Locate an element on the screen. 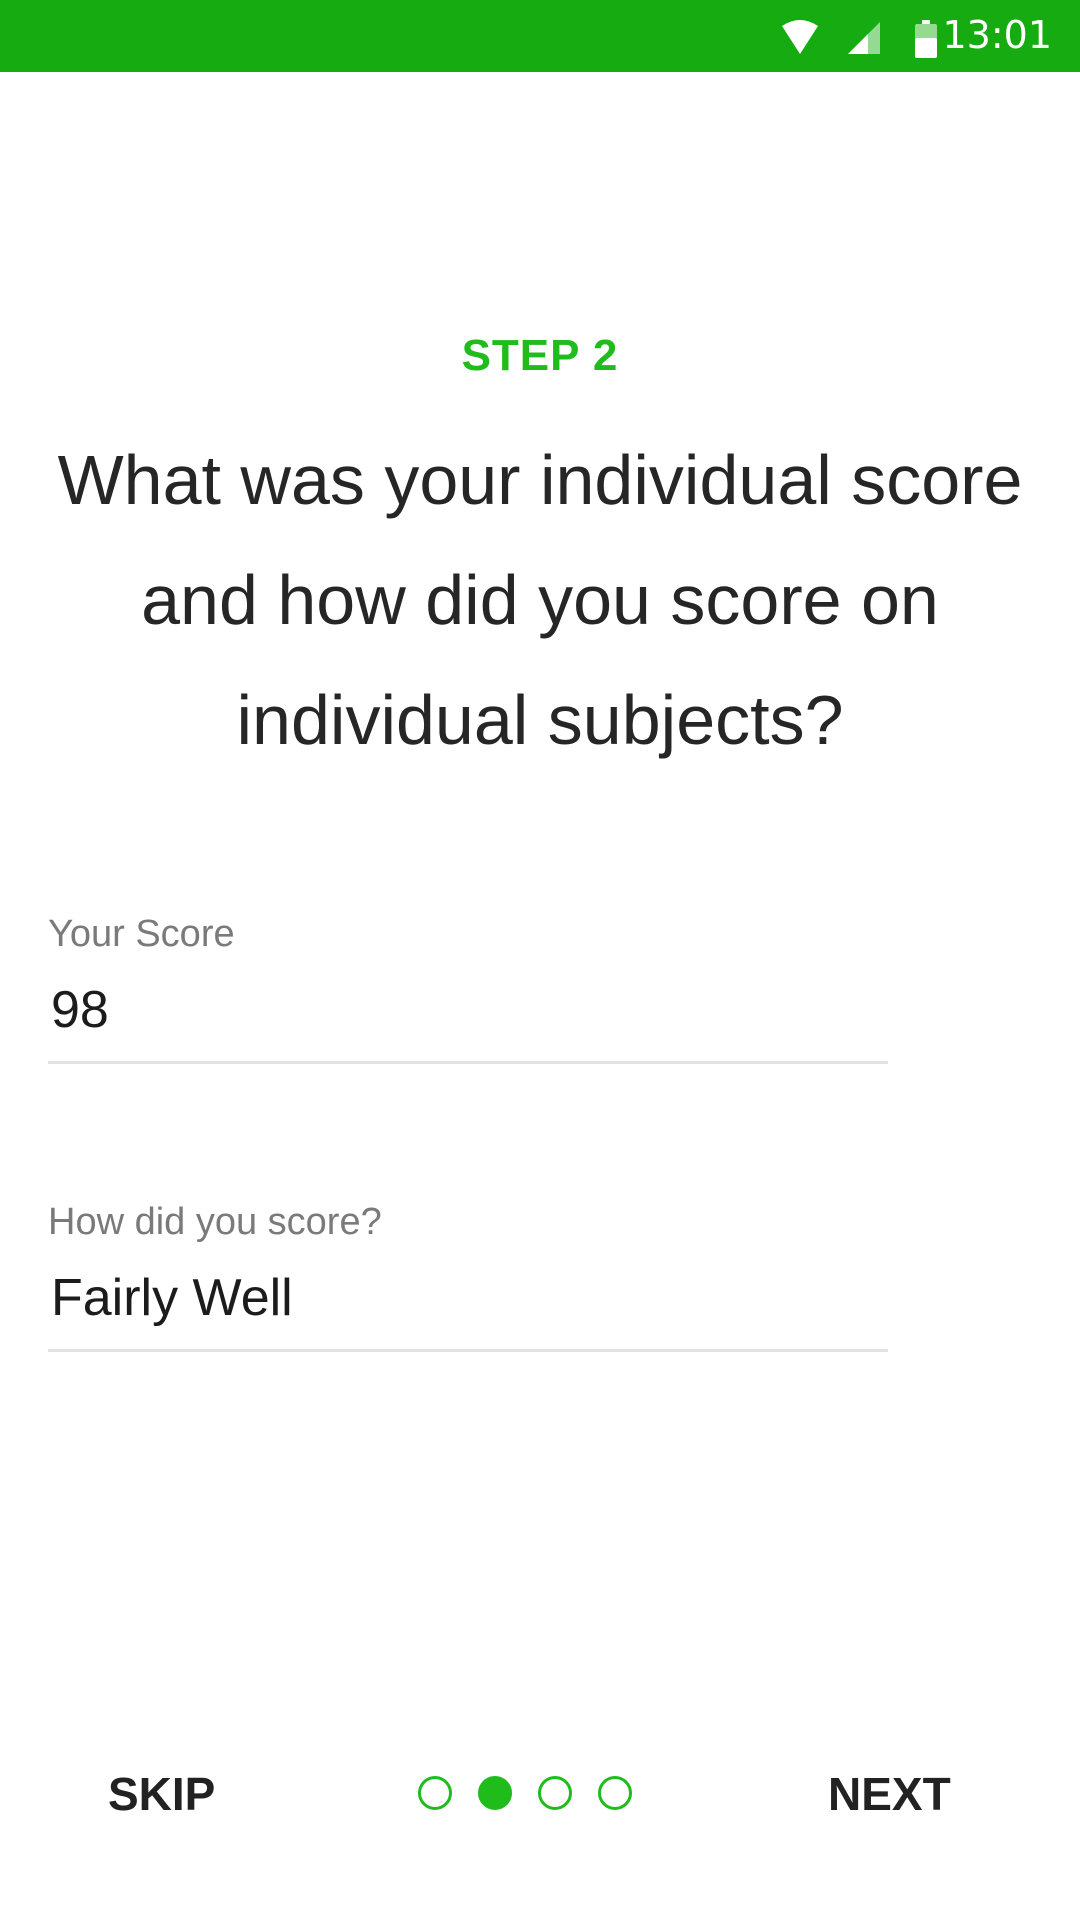  score-field-label: Your Score is located at coordinates (141, 934).